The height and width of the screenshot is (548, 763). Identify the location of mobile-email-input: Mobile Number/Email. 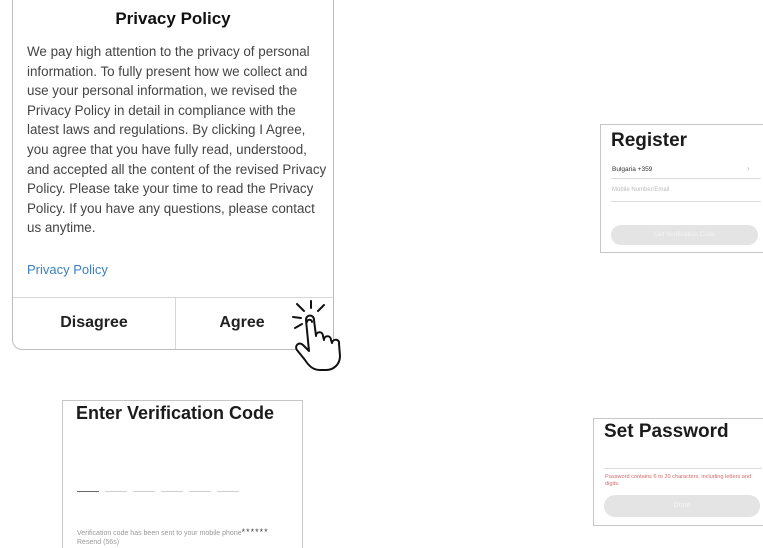
(640, 190).